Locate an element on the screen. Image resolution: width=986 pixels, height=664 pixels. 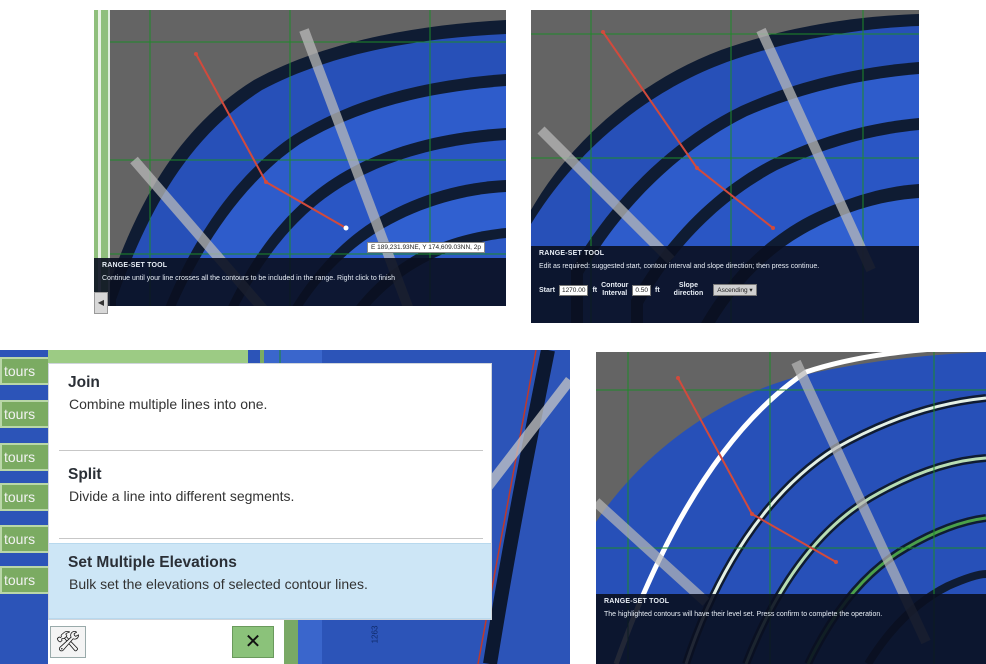
tools-icon: 🛠 is located at coordinates (68, 642).